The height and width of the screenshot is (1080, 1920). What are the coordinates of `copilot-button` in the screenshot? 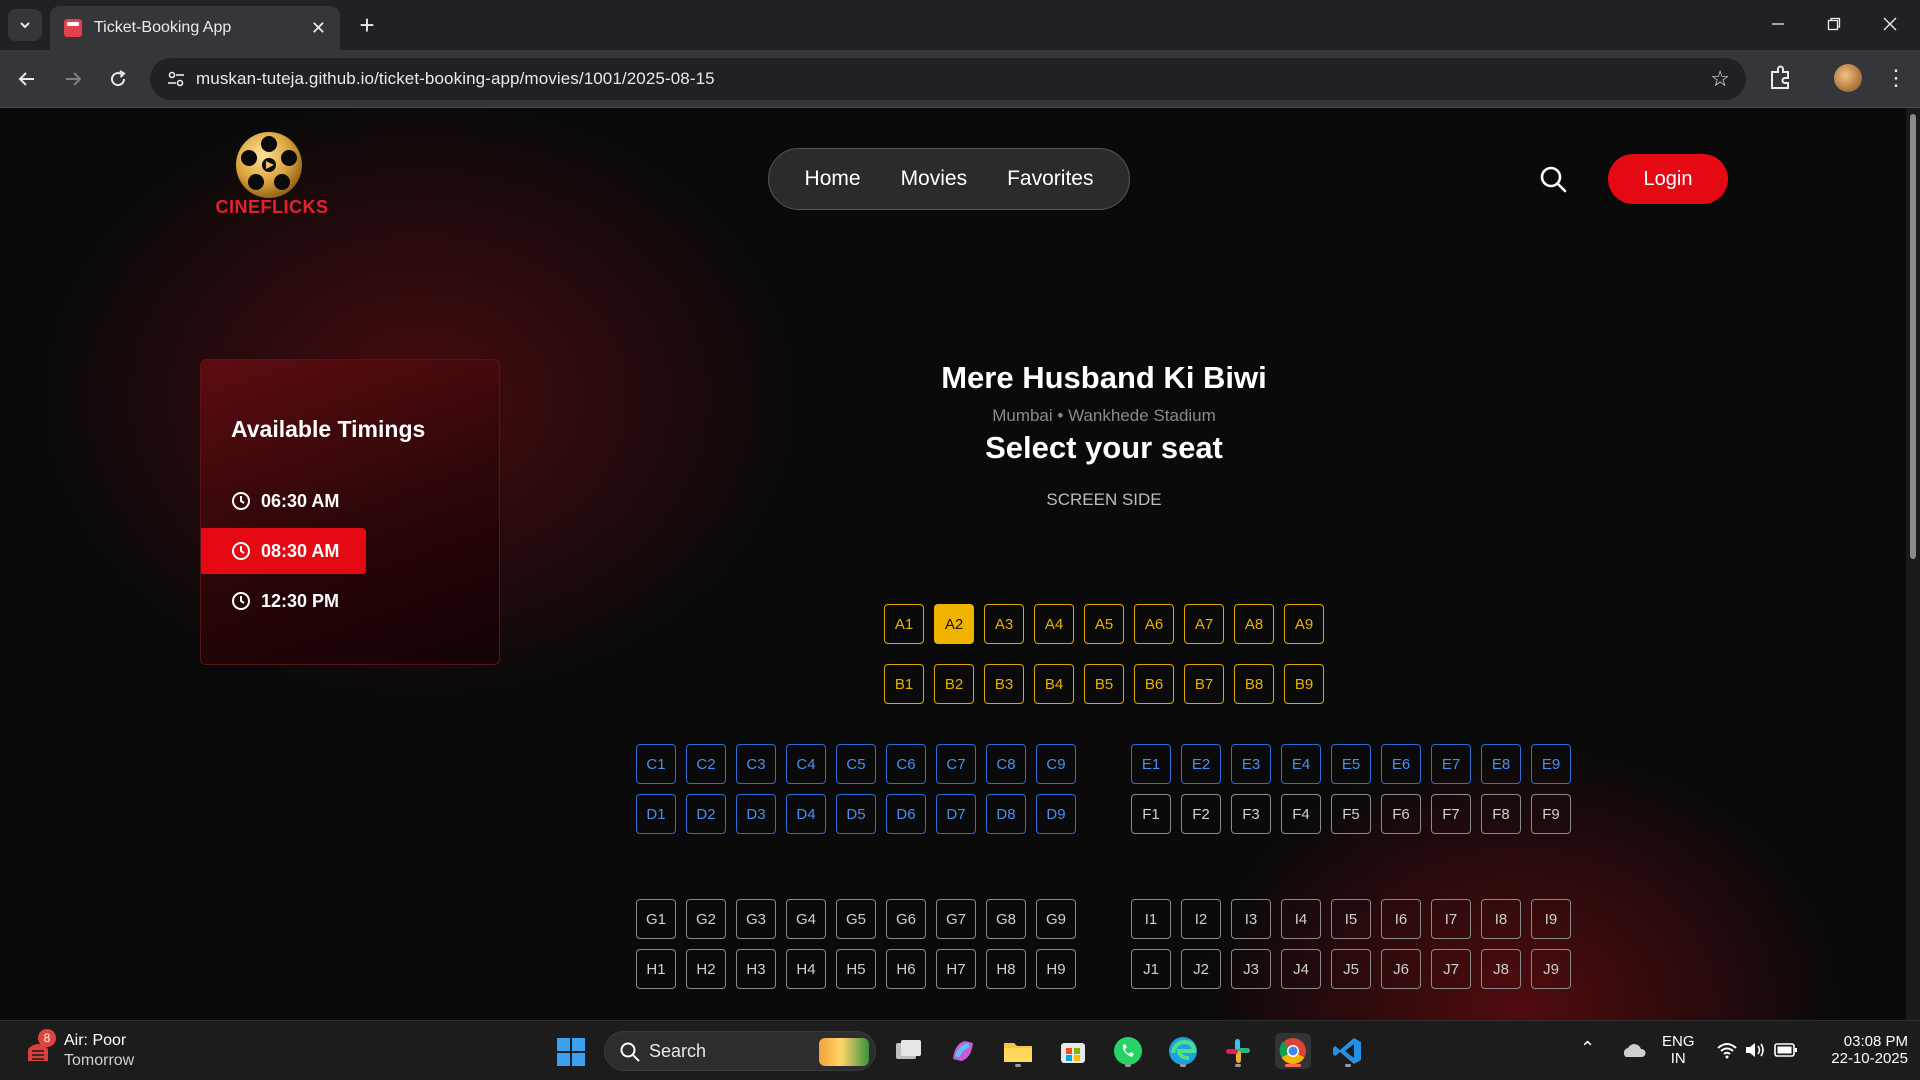 It's located at (963, 1051).